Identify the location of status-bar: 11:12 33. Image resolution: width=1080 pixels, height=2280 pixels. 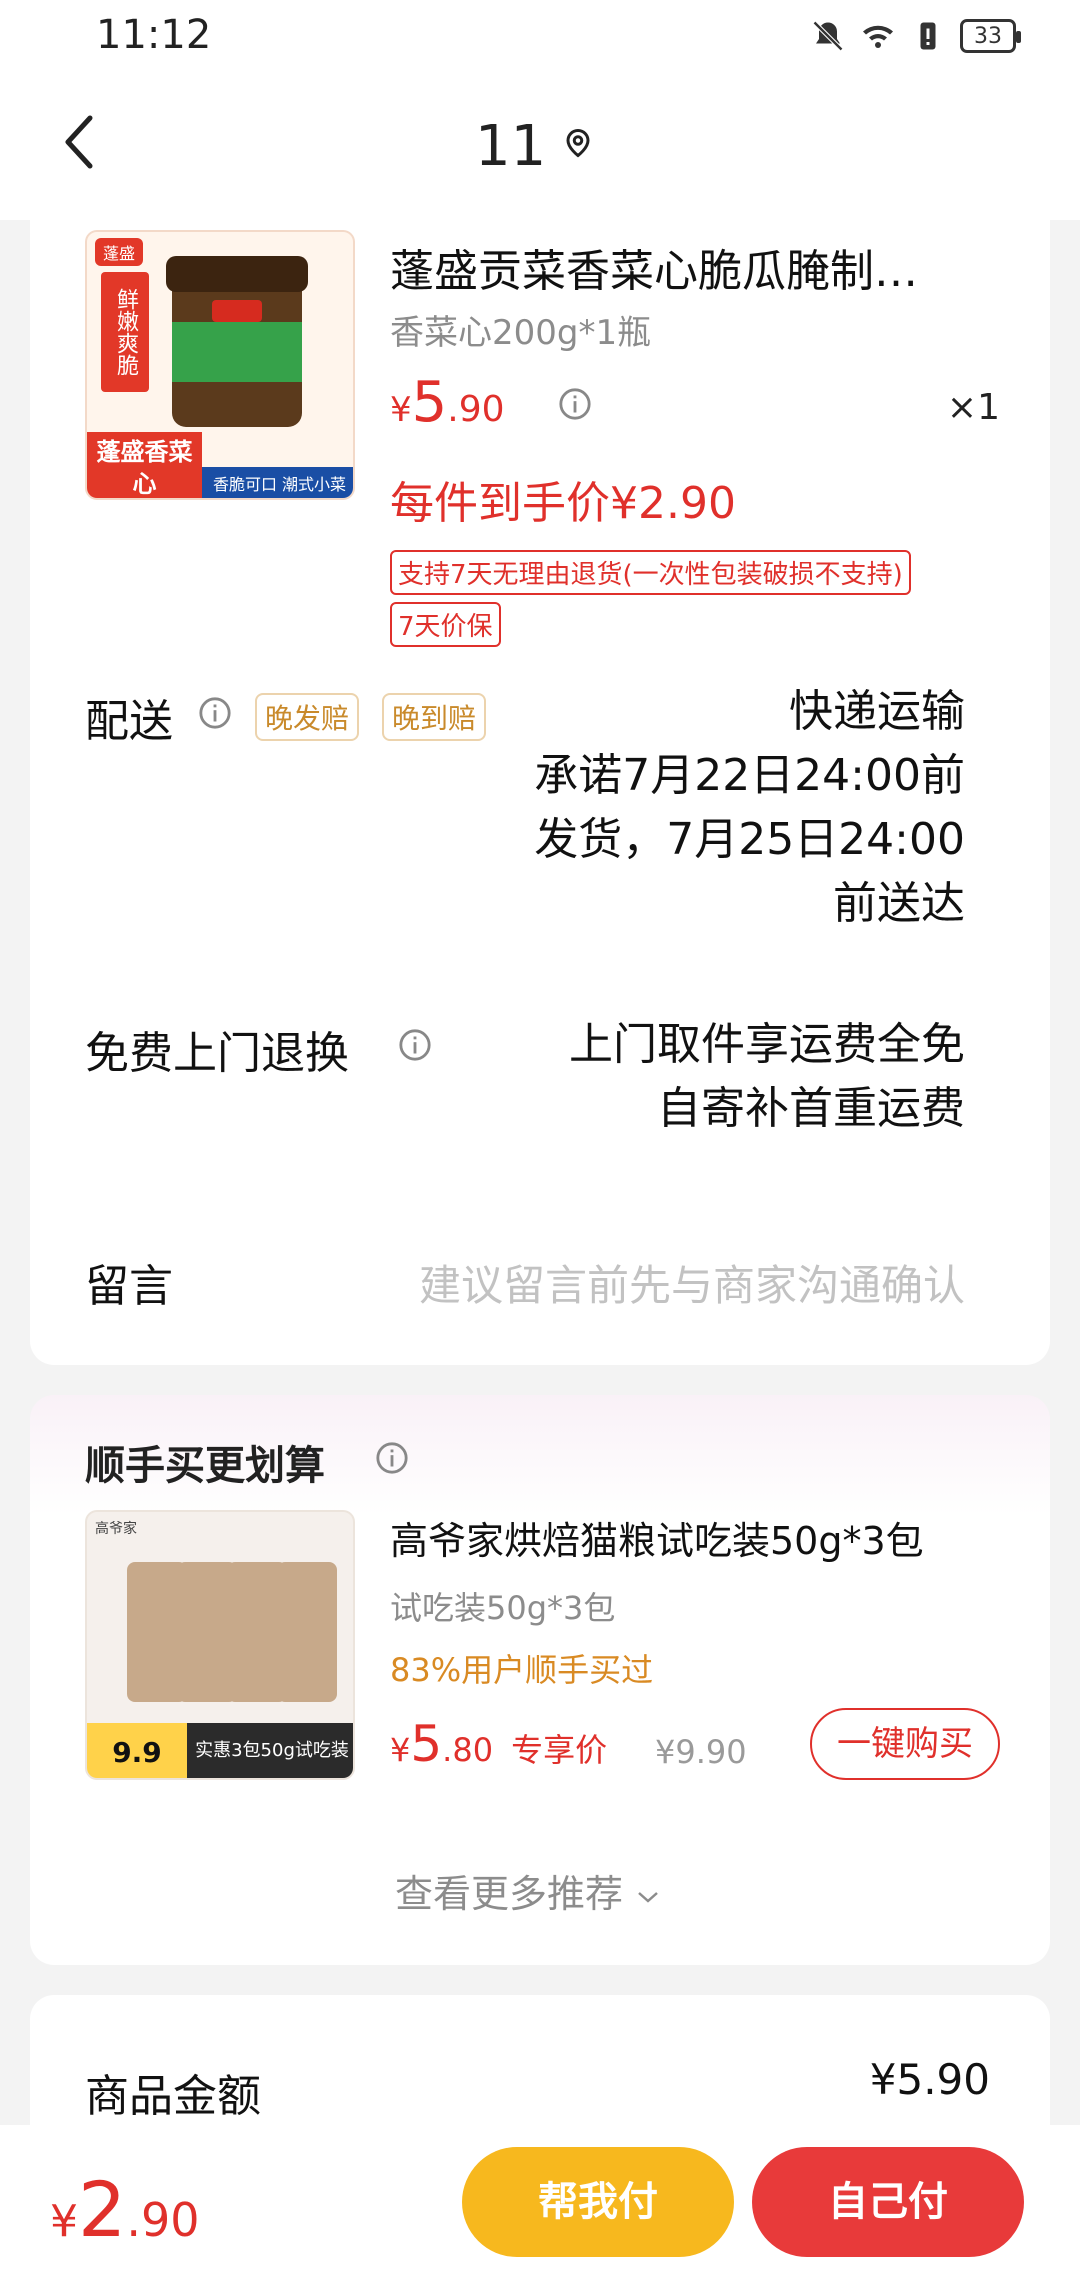
(540, 36).